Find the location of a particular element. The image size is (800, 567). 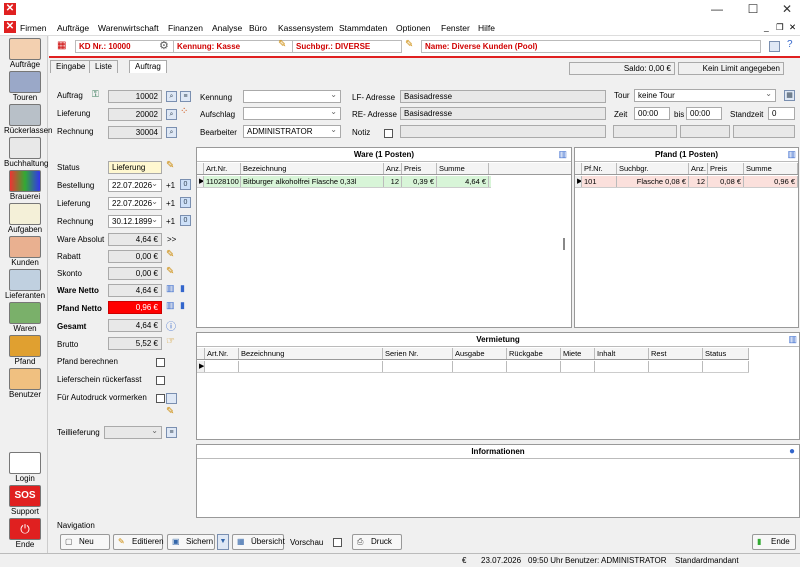

menu-warenwirtschaft: Warenwirtschaft is located at coordinates (128, 28).